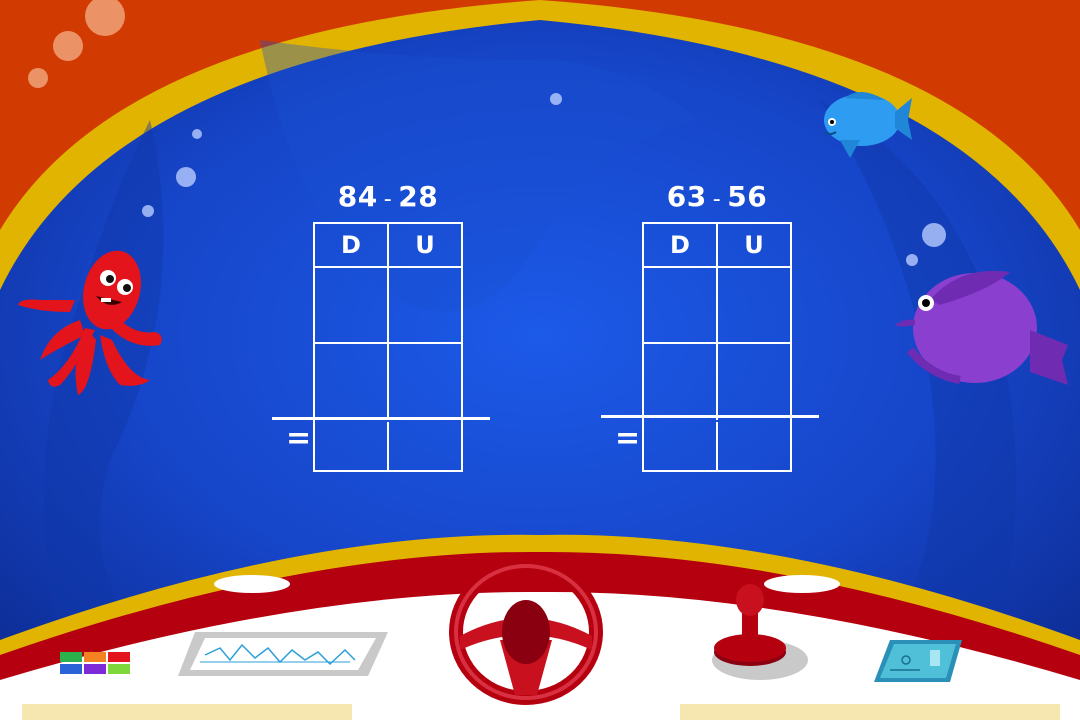  What do you see at coordinates (283, 654) in the screenshot?
I see `monitor-graph-icon` at bounding box center [283, 654].